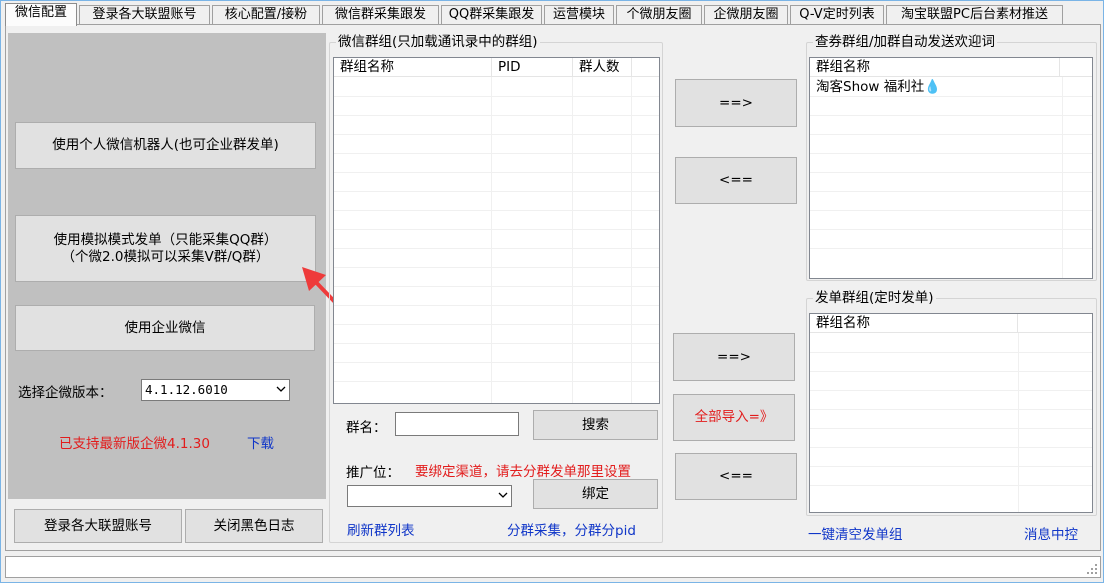 This screenshot has height=583, width=1104. I want to click on enterprise-wechat-button: 使用企业微信, so click(165, 328).